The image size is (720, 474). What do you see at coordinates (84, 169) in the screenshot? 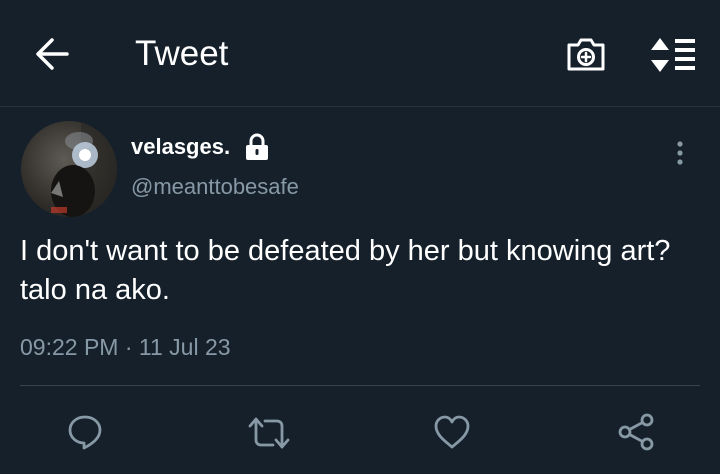
I see `avatar-photo` at bounding box center [84, 169].